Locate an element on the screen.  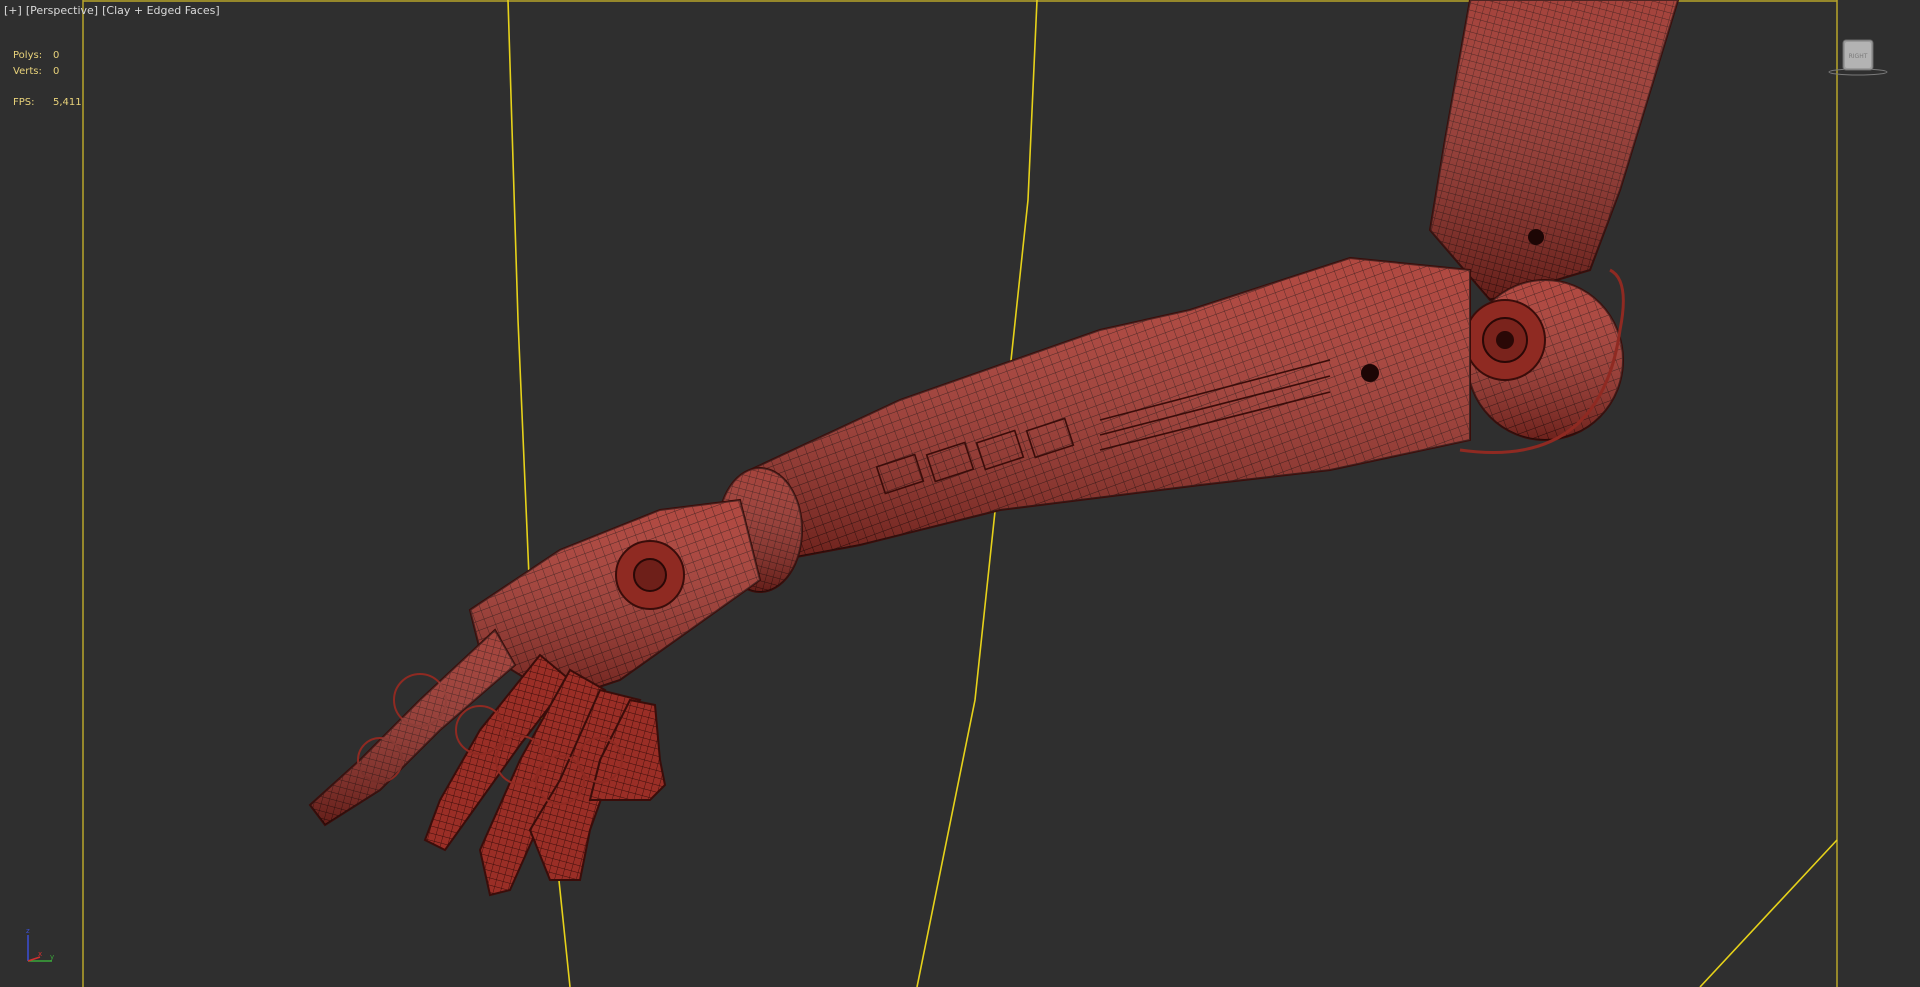
axis-x-label: x is located at coordinates (40, 954).